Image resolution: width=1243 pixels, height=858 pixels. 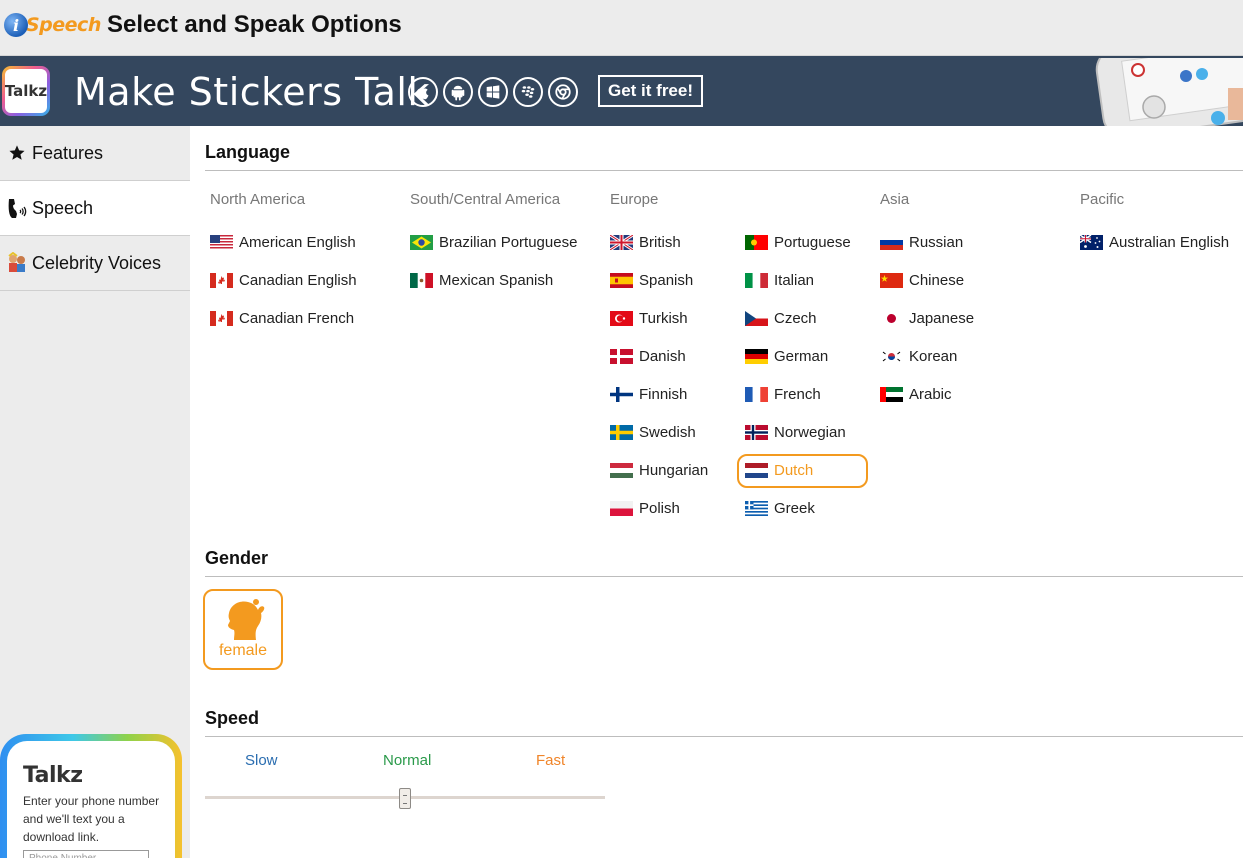 I want to click on flag-turkey-icon, so click(x=621, y=318).